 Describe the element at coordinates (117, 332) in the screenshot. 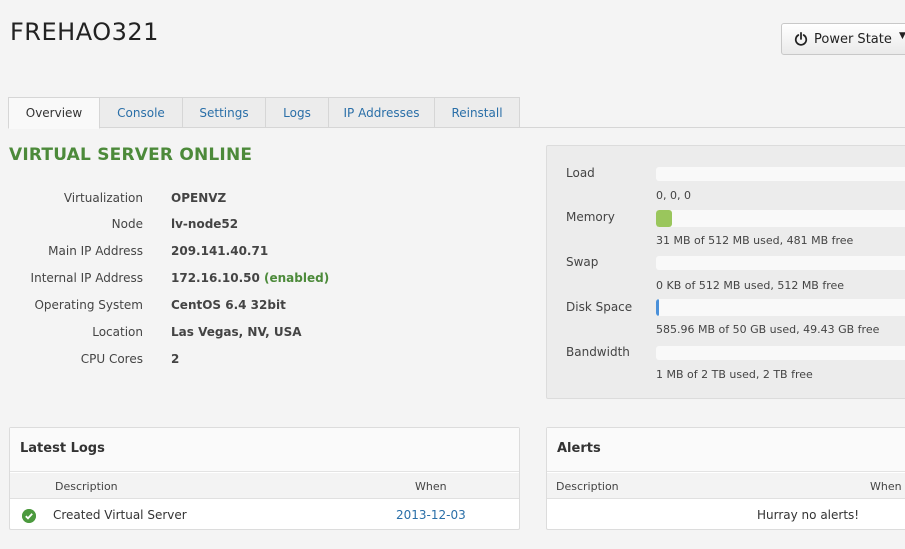

I see `info-label: Location` at that location.